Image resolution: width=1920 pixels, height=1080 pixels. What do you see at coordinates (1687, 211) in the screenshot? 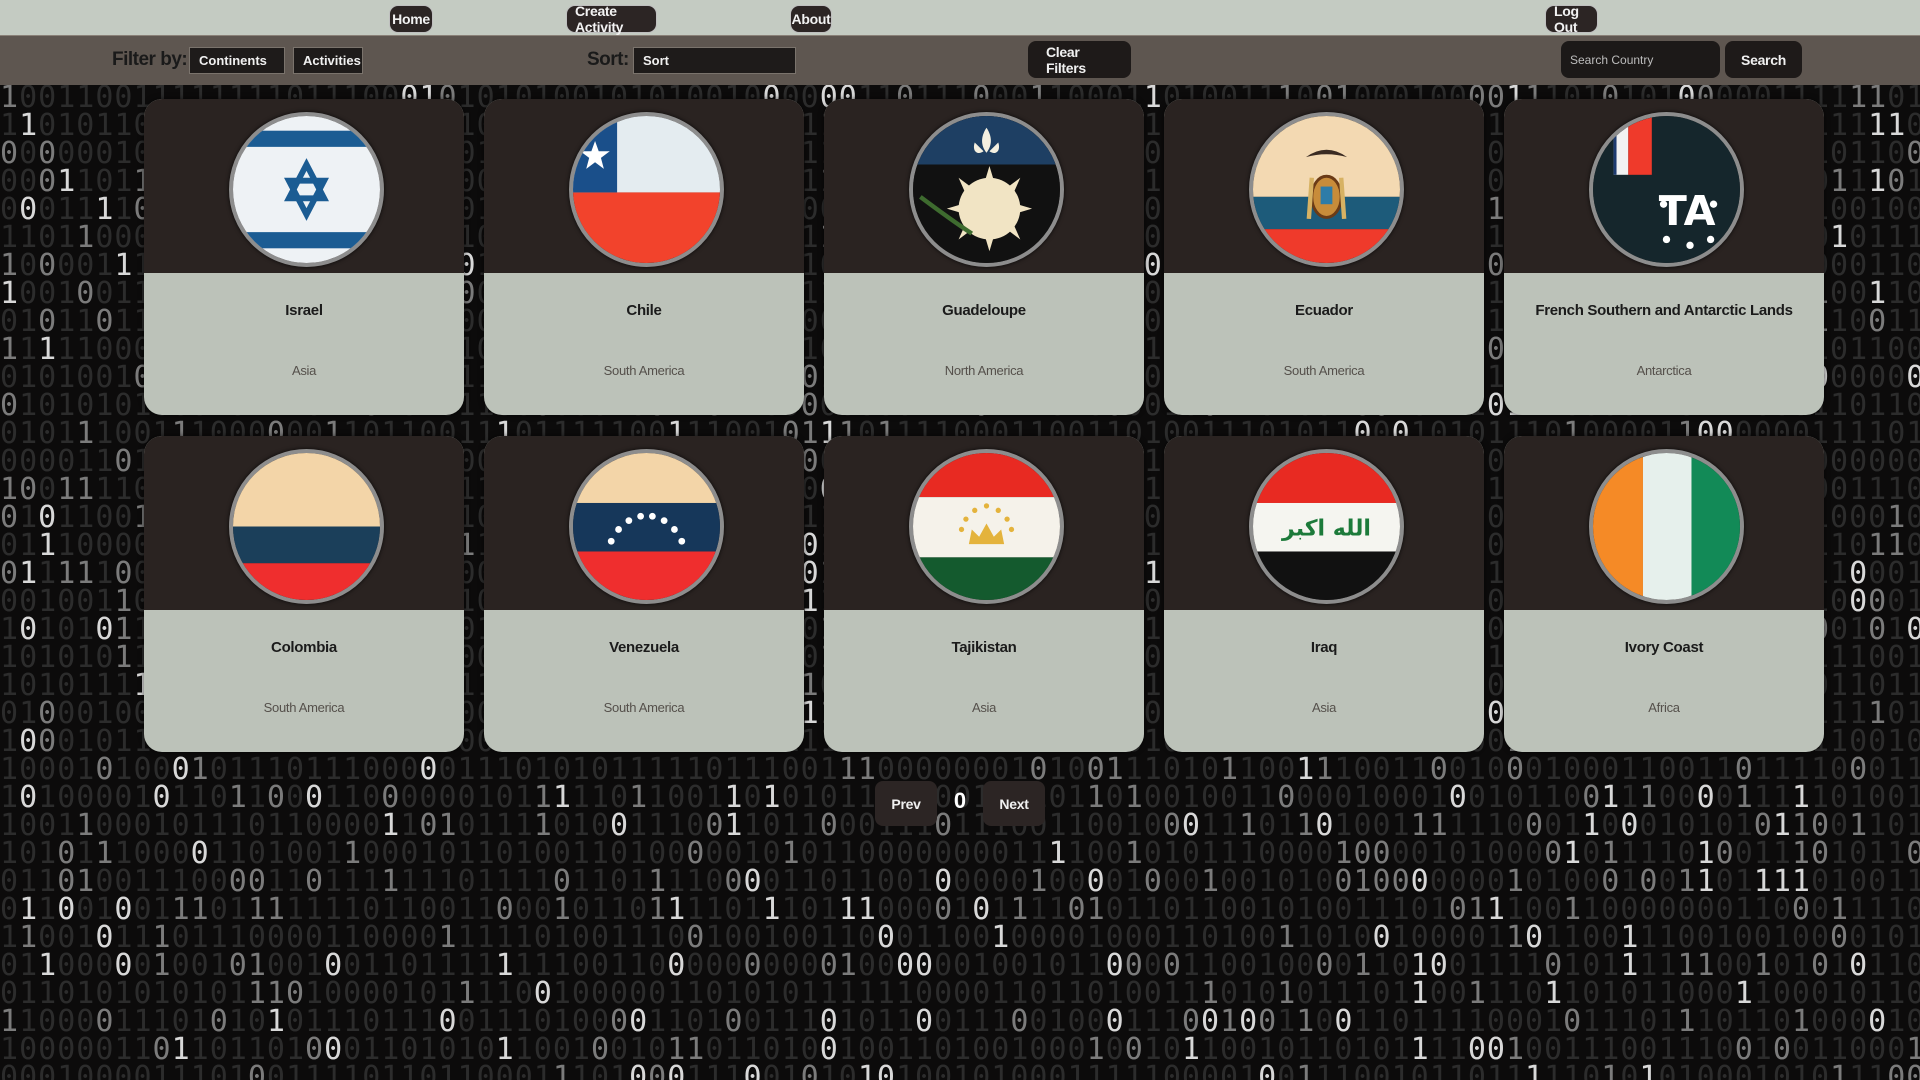
I see `svg-text: TA` at bounding box center [1687, 211].